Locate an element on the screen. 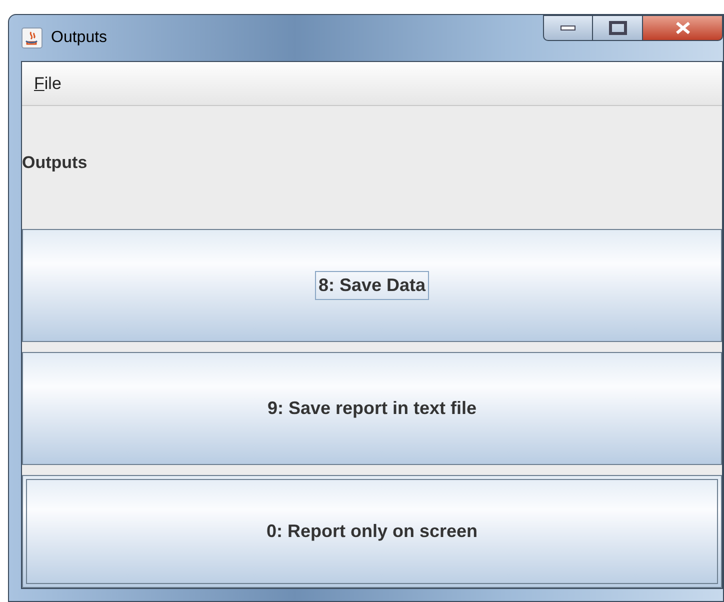  java-cup-icon is located at coordinates (32, 38).